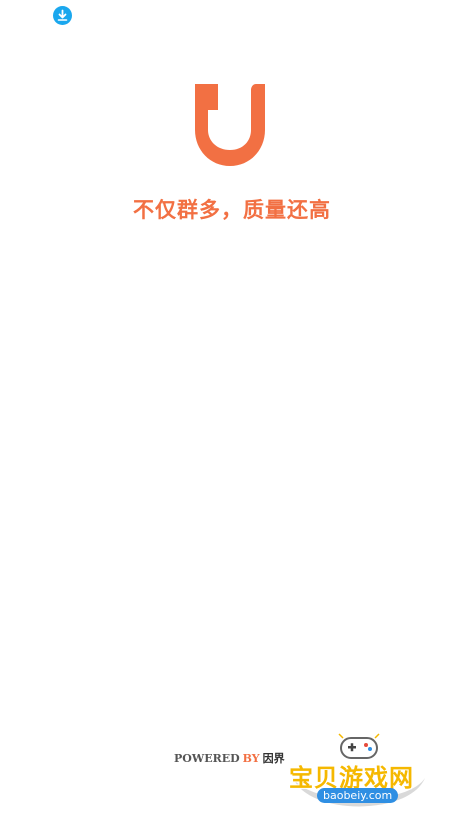 The width and height of the screenshot is (464, 825). I want to click on powered-by-footer: POWERED BY 因界, so click(229, 758).